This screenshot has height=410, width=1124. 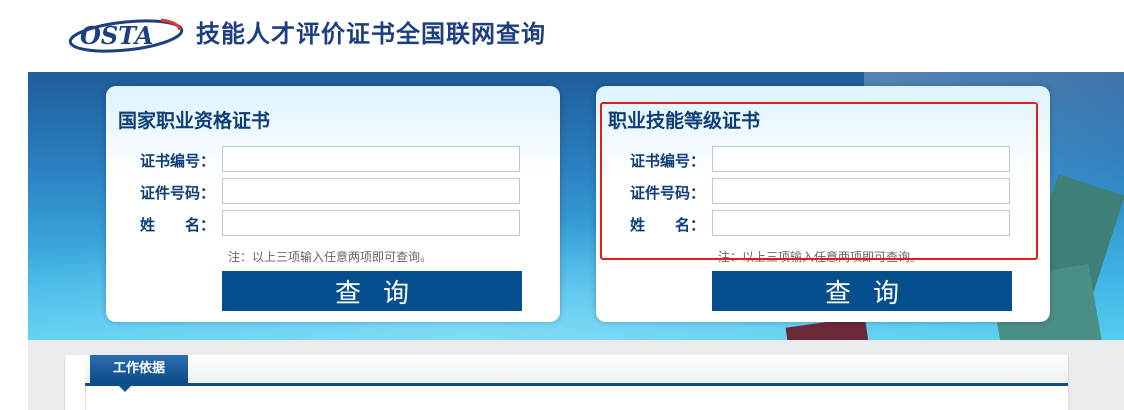 What do you see at coordinates (85, 398) in the screenshot?
I see `panel-divider` at bounding box center [85, 398].